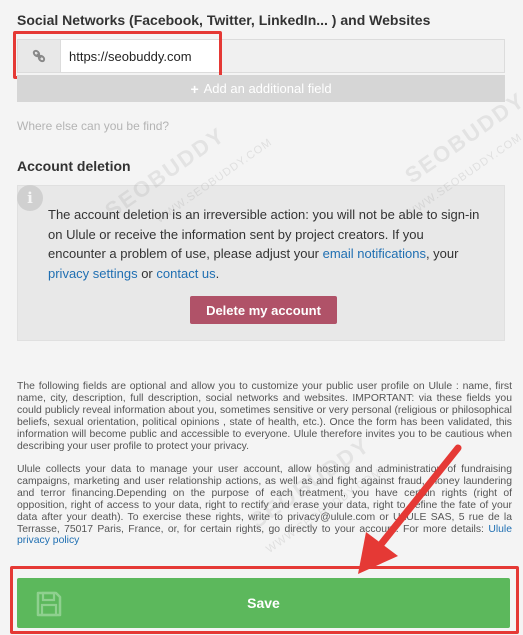  I want to click on deletion-text-part: or, so click(147, 273).